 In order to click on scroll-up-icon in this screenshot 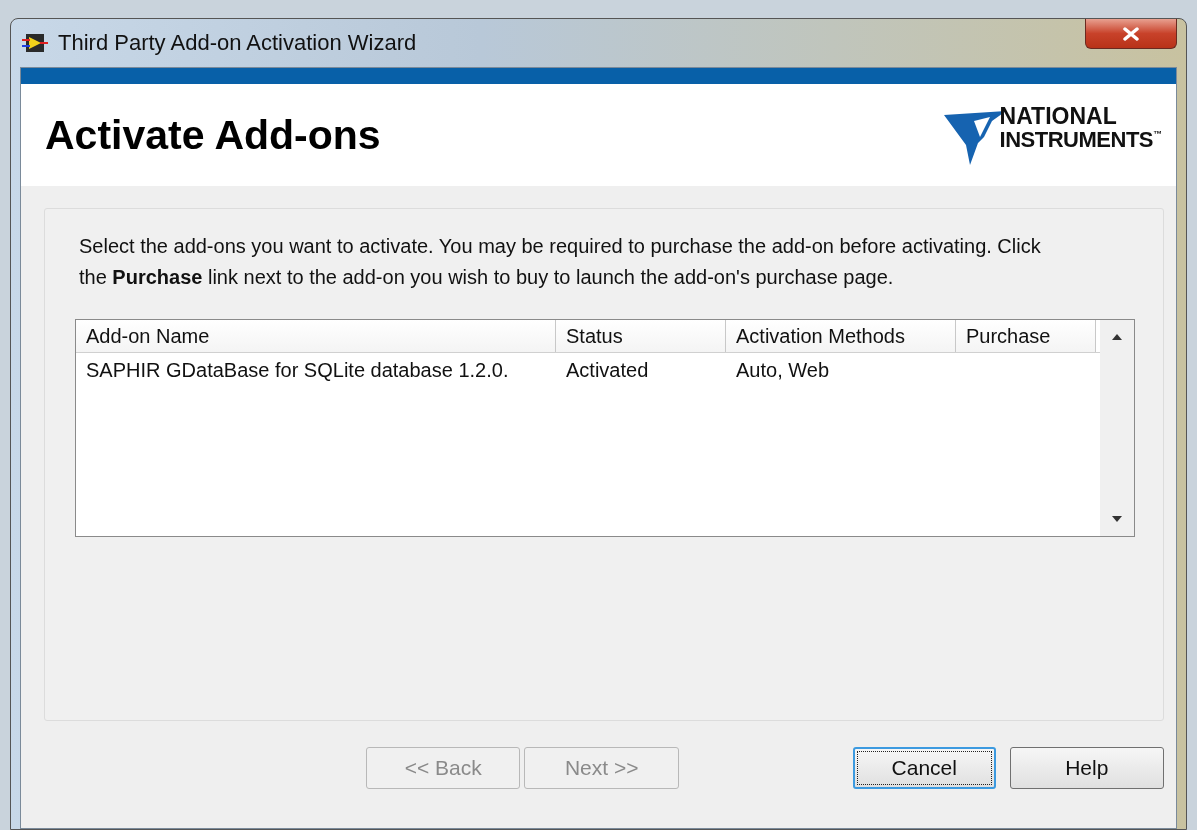, I will do `click(1117, 337)`.